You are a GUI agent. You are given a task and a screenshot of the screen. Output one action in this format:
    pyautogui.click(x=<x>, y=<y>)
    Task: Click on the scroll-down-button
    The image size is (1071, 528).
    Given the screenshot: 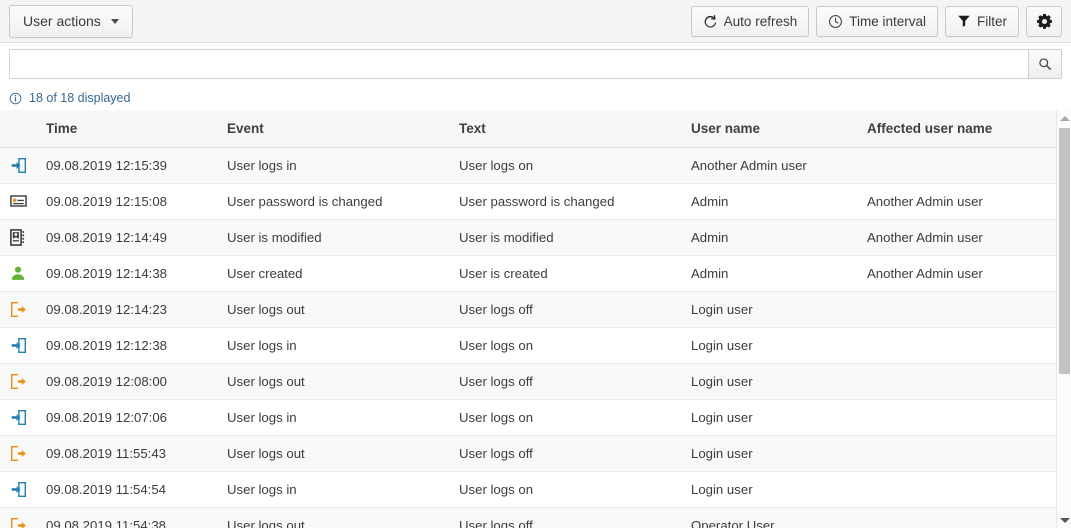 What is the action you would take?
    pyautogui.click(x=1064, y=520)
    